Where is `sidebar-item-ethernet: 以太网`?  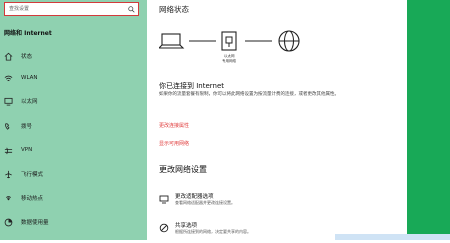
sidebar-item-ethernet: 以太网 is located at coordinates (73, 101).